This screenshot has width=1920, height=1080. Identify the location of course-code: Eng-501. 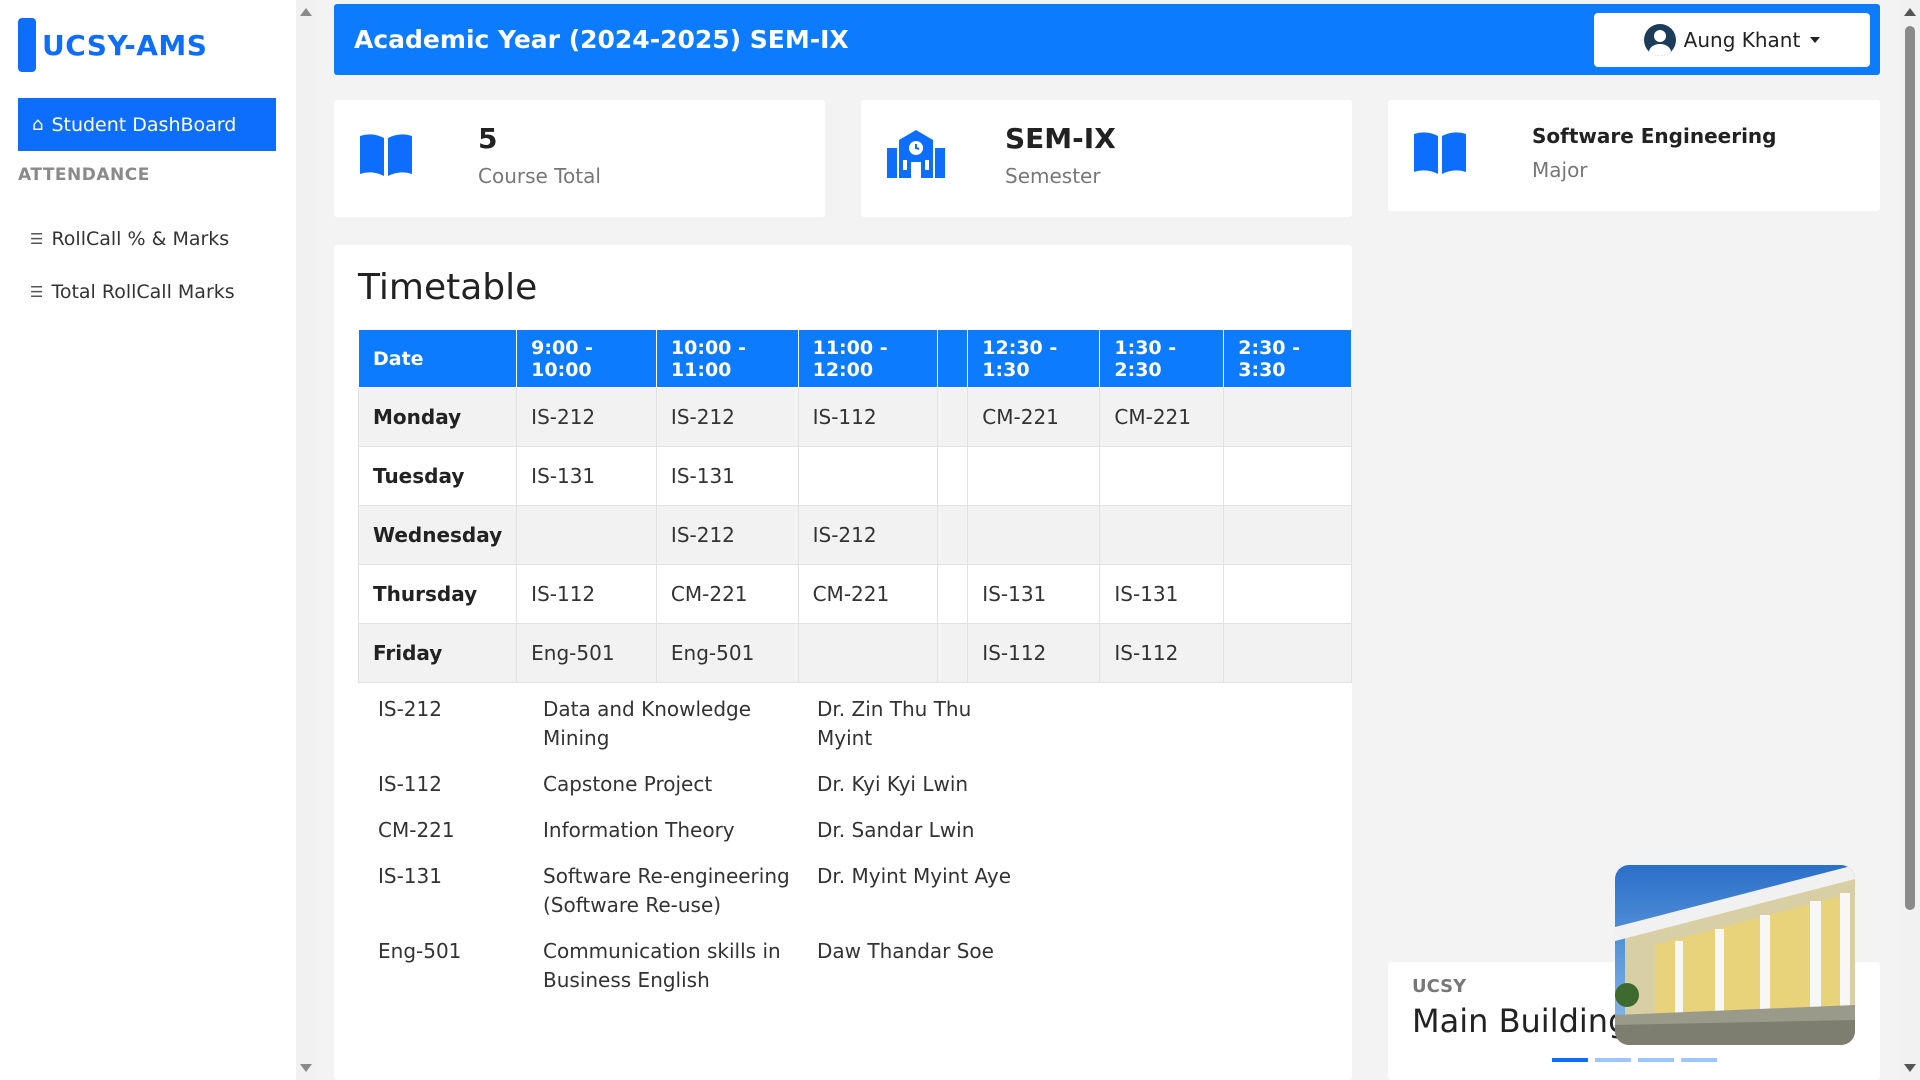
(420, 951).